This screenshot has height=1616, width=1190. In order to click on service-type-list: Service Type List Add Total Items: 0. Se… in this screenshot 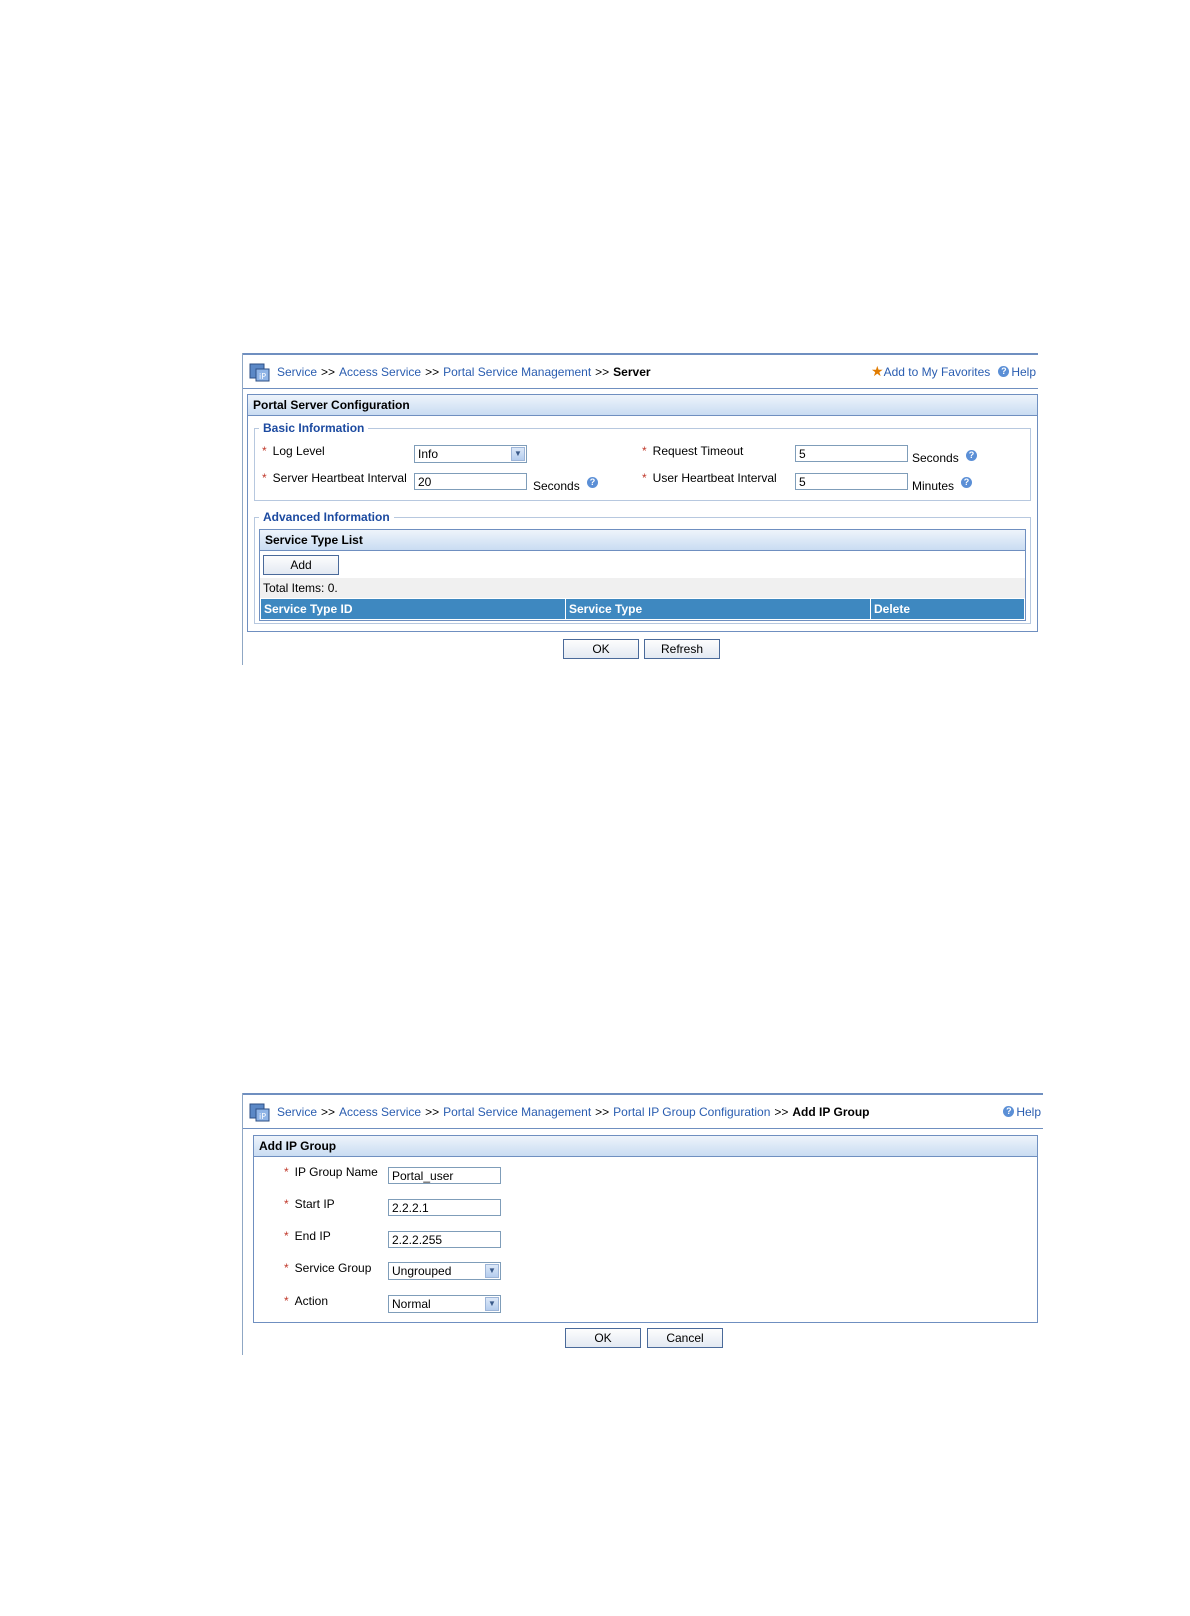, I will do `click(642, 575)`.